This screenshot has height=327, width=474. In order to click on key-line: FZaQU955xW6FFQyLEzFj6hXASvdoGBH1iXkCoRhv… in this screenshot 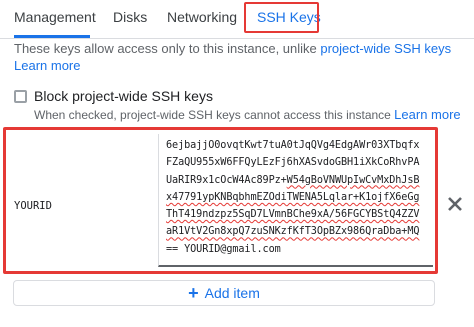, I will do `click(293, 163)`.